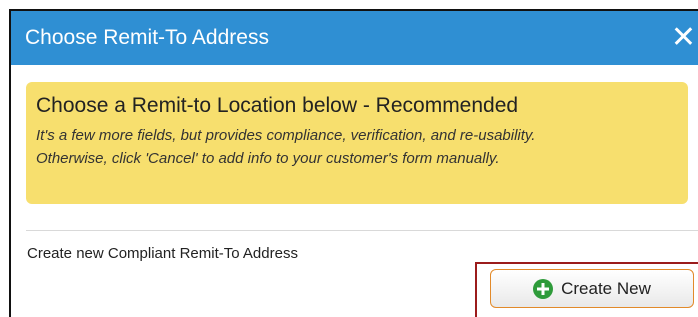 The width and height of the screenshot is (698, 317). Describe the element at coordinates (162, 253) in the screenshot. I see `create-address-label: Create new Compliant Remit-To Address` at that location.